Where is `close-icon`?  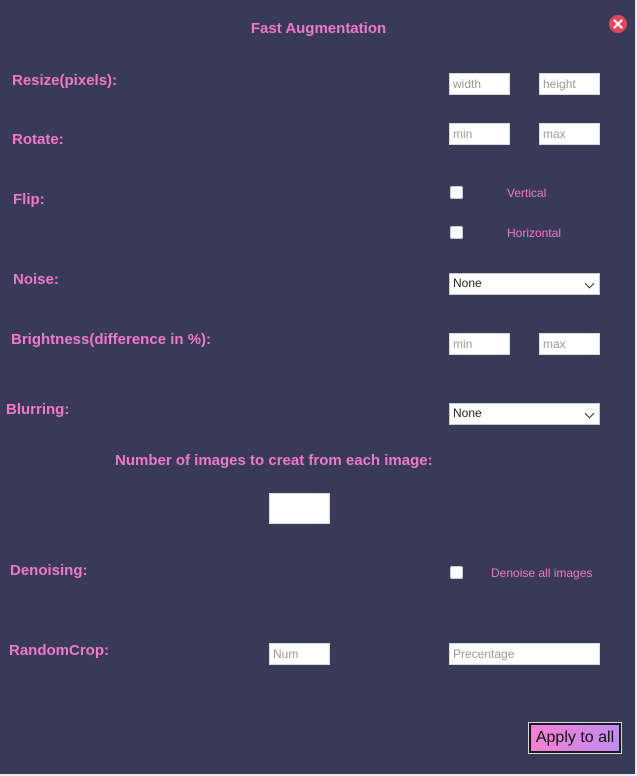 close-icon is located at coordinates (618, 24).